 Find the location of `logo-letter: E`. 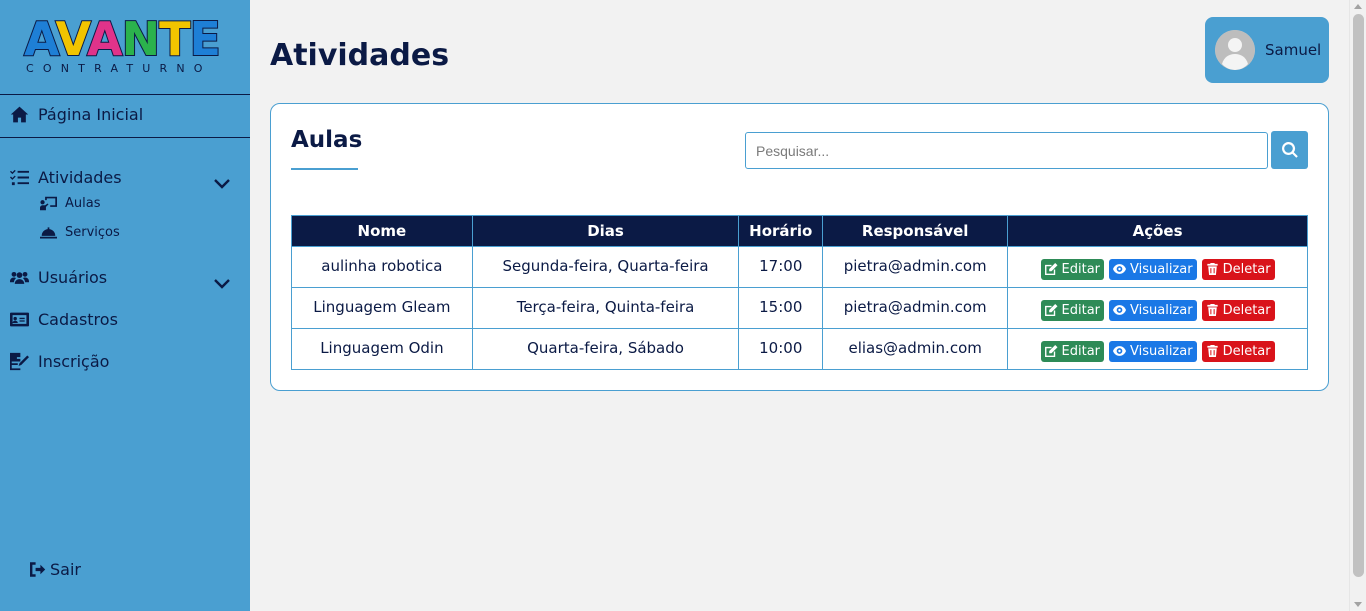

logo-letter: E is located at coordinates (204, 39).